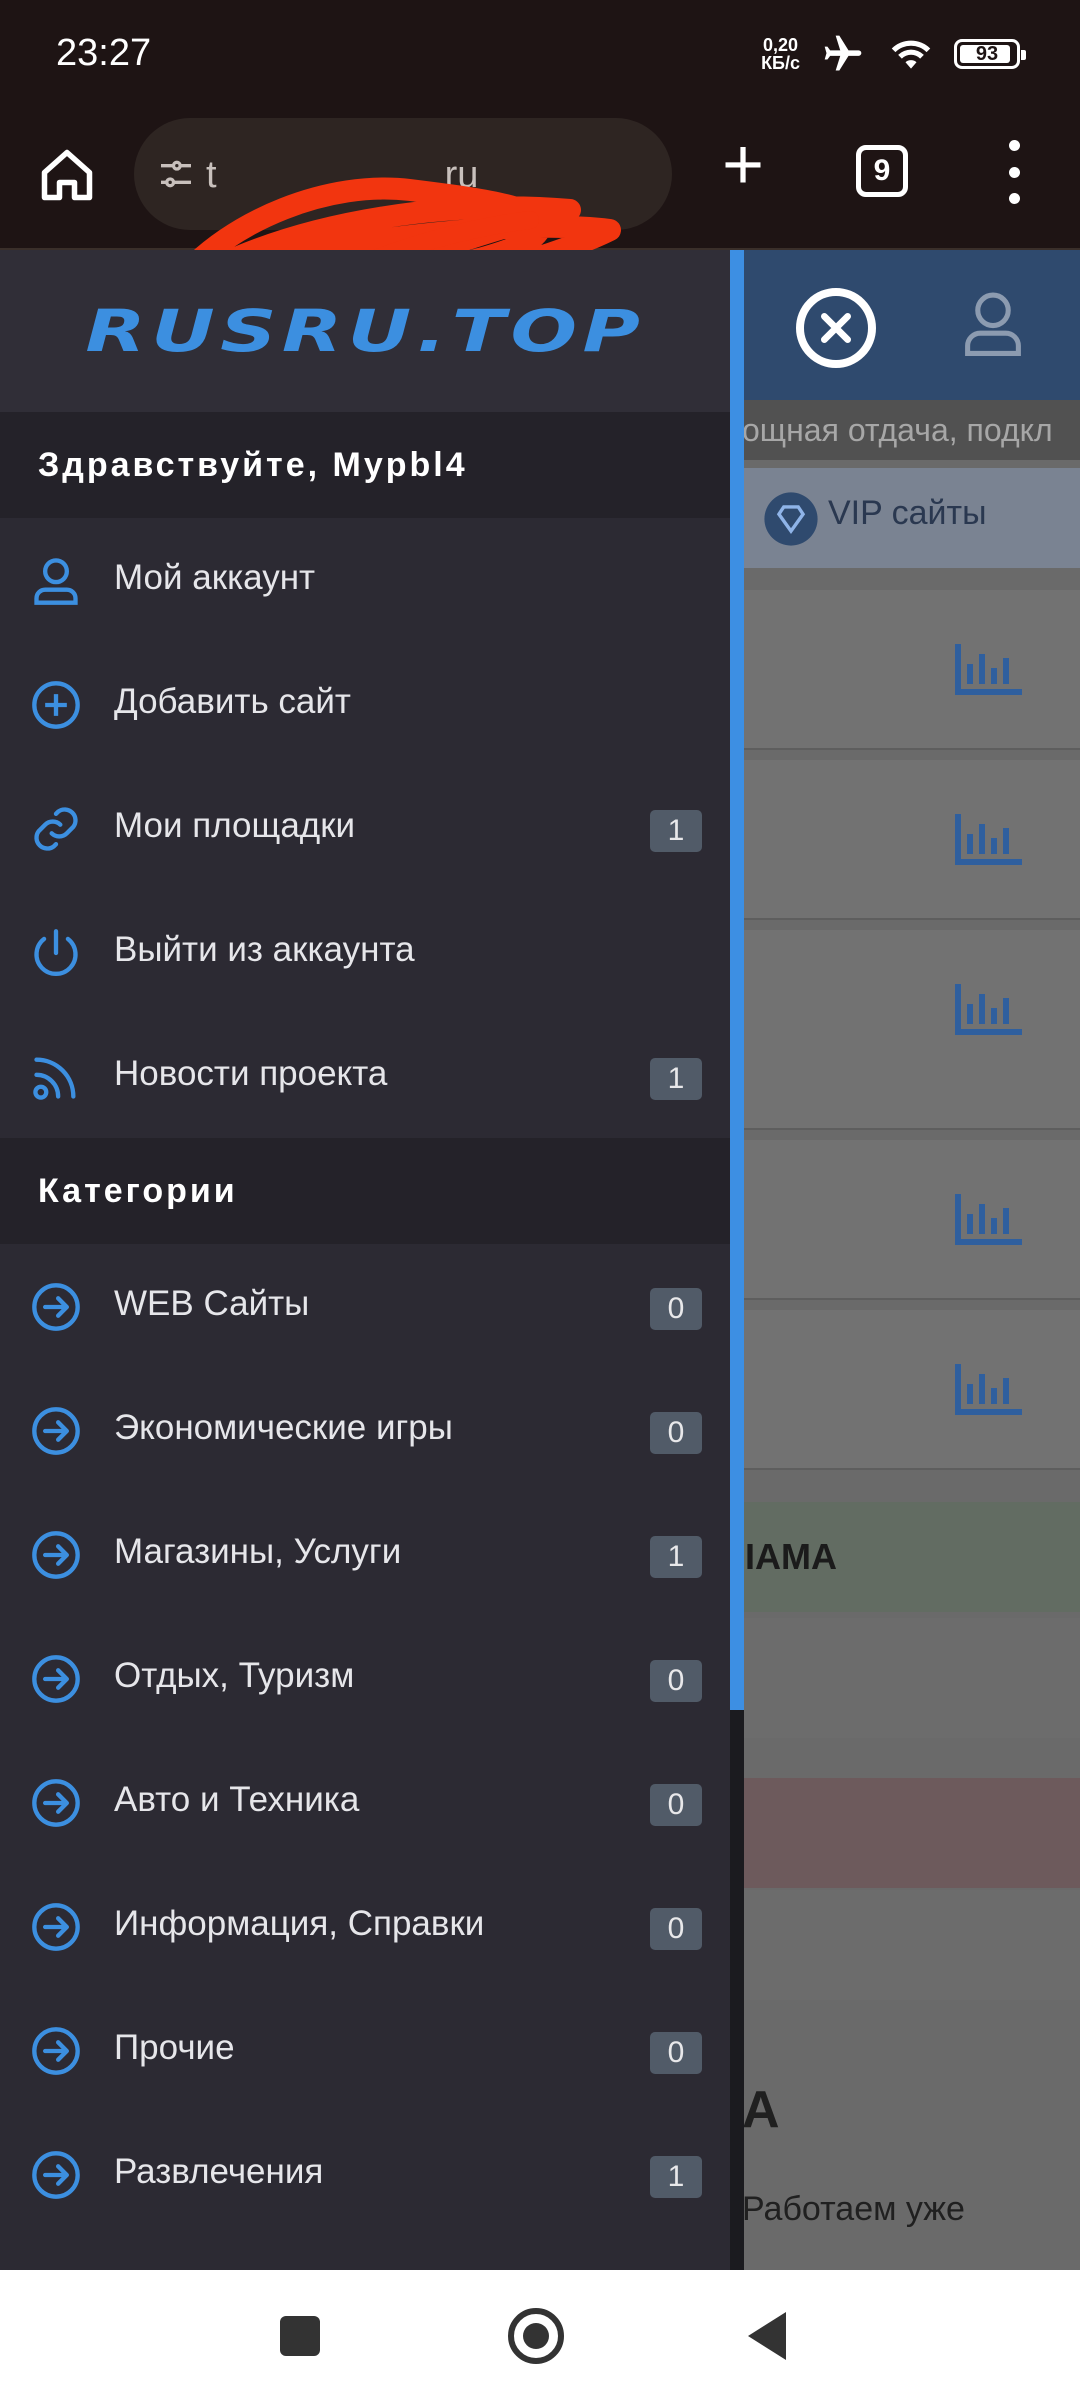 The width and height of the screenshot is (1080, 2400). Describe the element at coordinates (761, 2110) in the screenshot. I see `section-heading-fragment: A` at that location.